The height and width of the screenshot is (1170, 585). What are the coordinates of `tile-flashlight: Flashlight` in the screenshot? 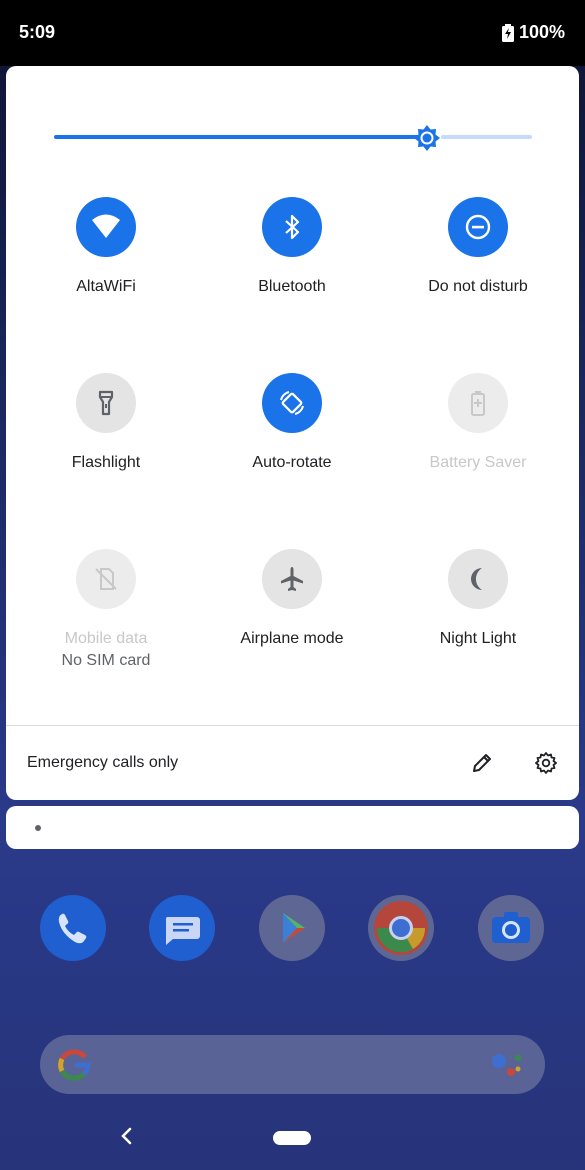 It's located at (106, 433).